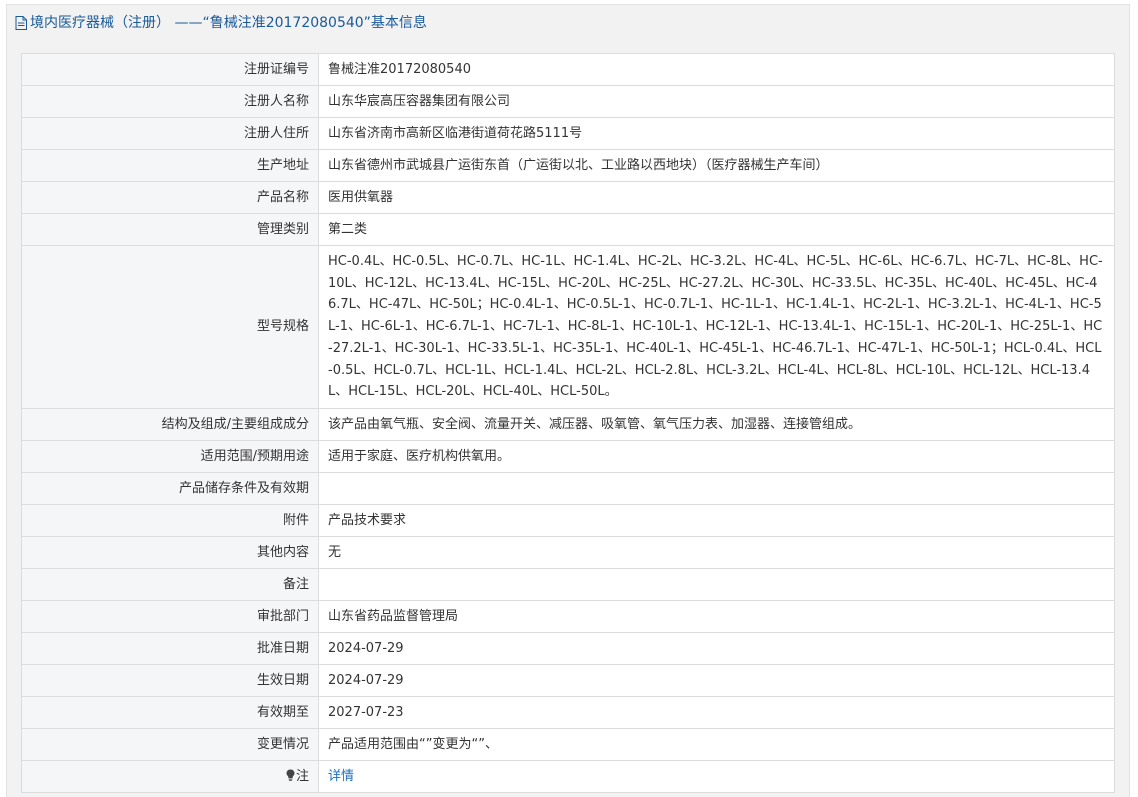 This screenshot has width=1138, height=797. I want to click on row-label: 注册人住所, so click(170, 133).